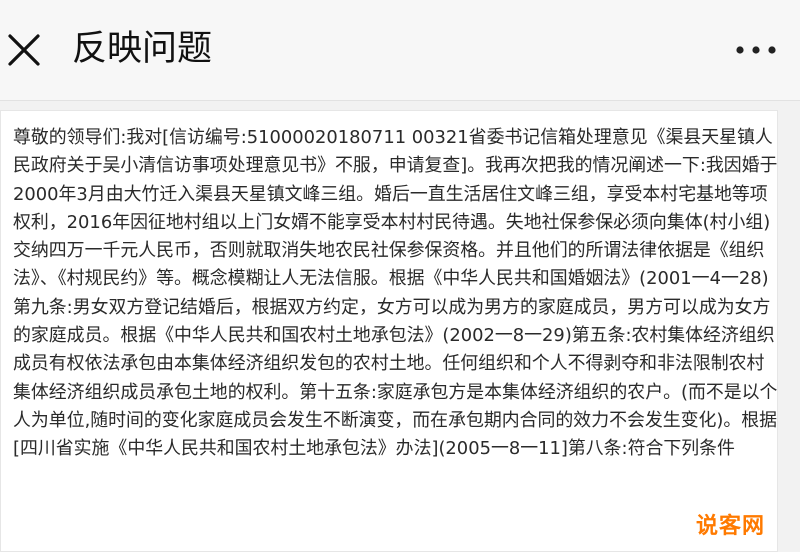  I want to click on close-button, so click(24, 50).